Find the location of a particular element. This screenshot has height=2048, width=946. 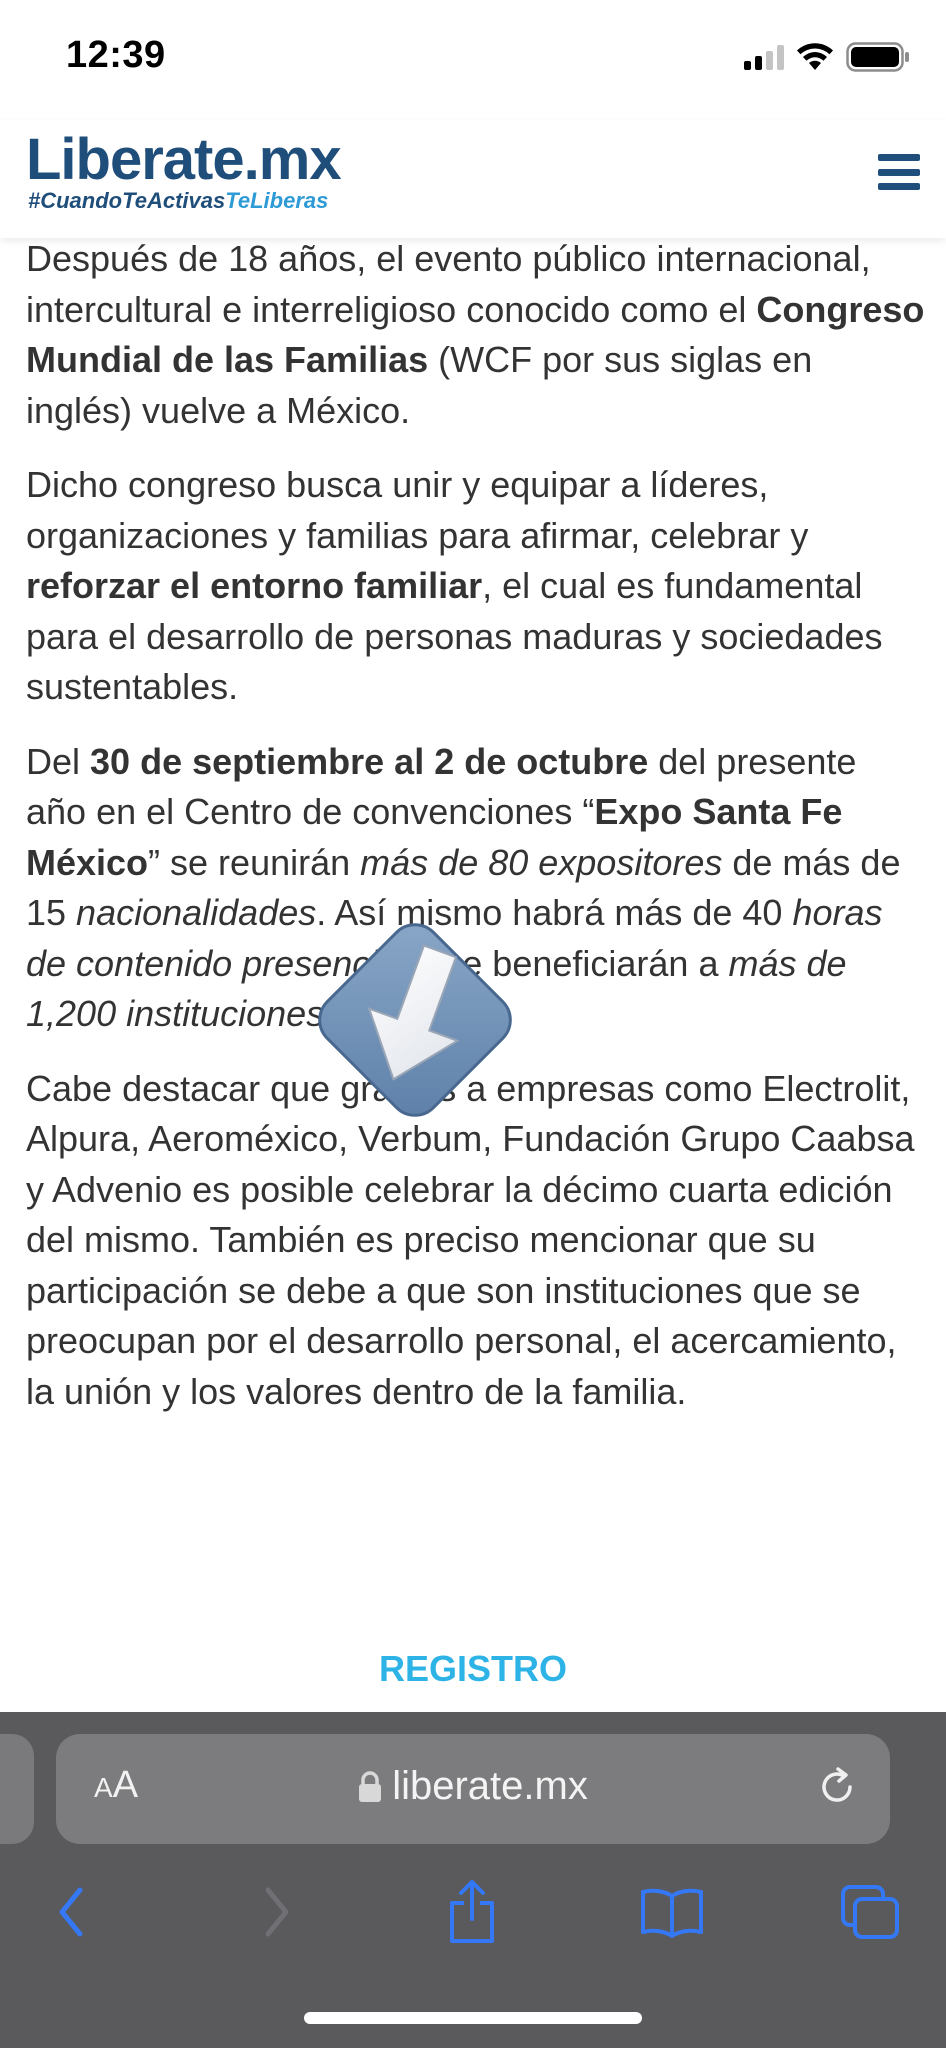

battery-icon is located at coordinates (877, 57).